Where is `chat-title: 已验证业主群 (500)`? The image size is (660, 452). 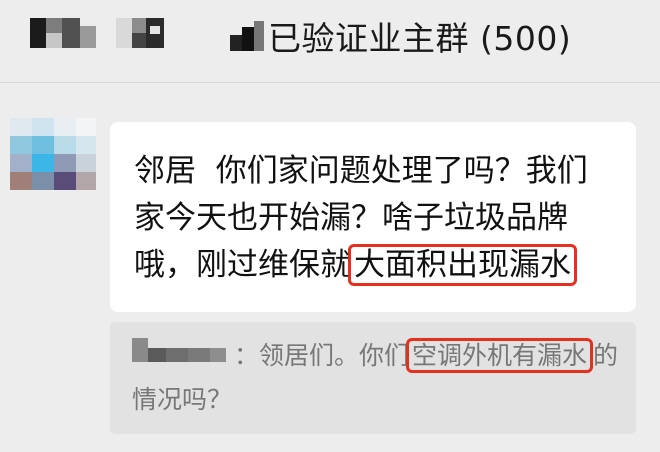 chat-title: 已验证业主群 (500) is located at coordinates (440, 36).